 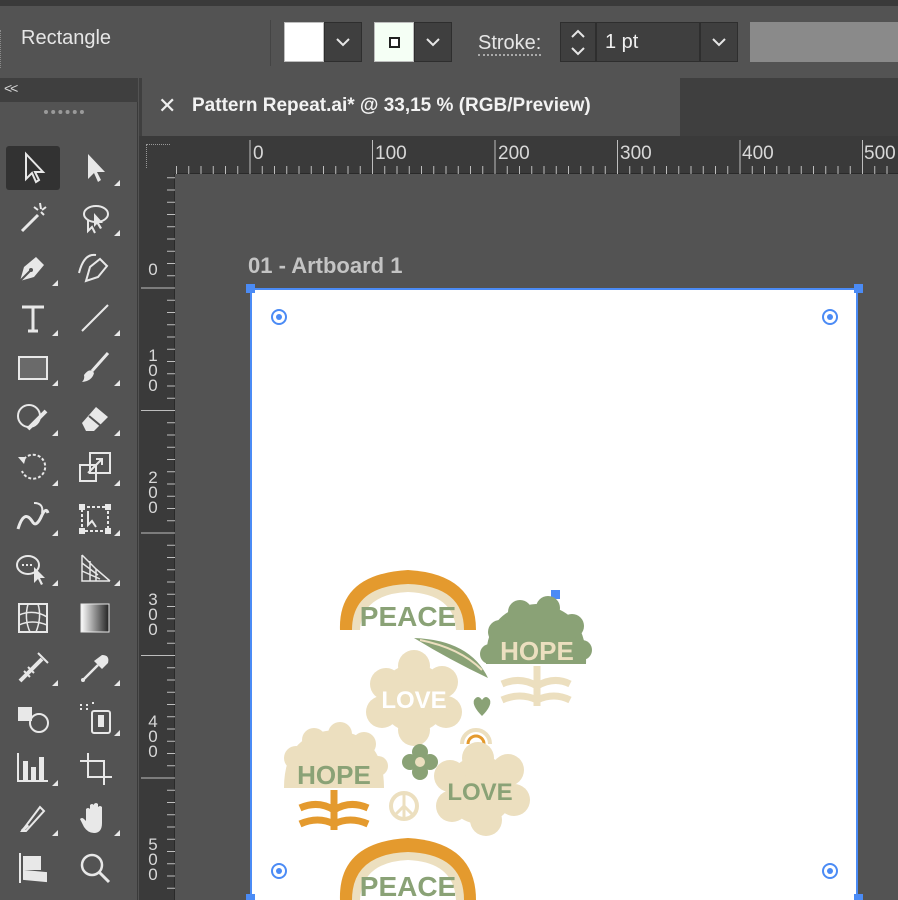 What do you see at coordinates (479, 792) in the screenshot?
I see `artwork-word-love-2: LOVE` at bounding box center [479, 792].